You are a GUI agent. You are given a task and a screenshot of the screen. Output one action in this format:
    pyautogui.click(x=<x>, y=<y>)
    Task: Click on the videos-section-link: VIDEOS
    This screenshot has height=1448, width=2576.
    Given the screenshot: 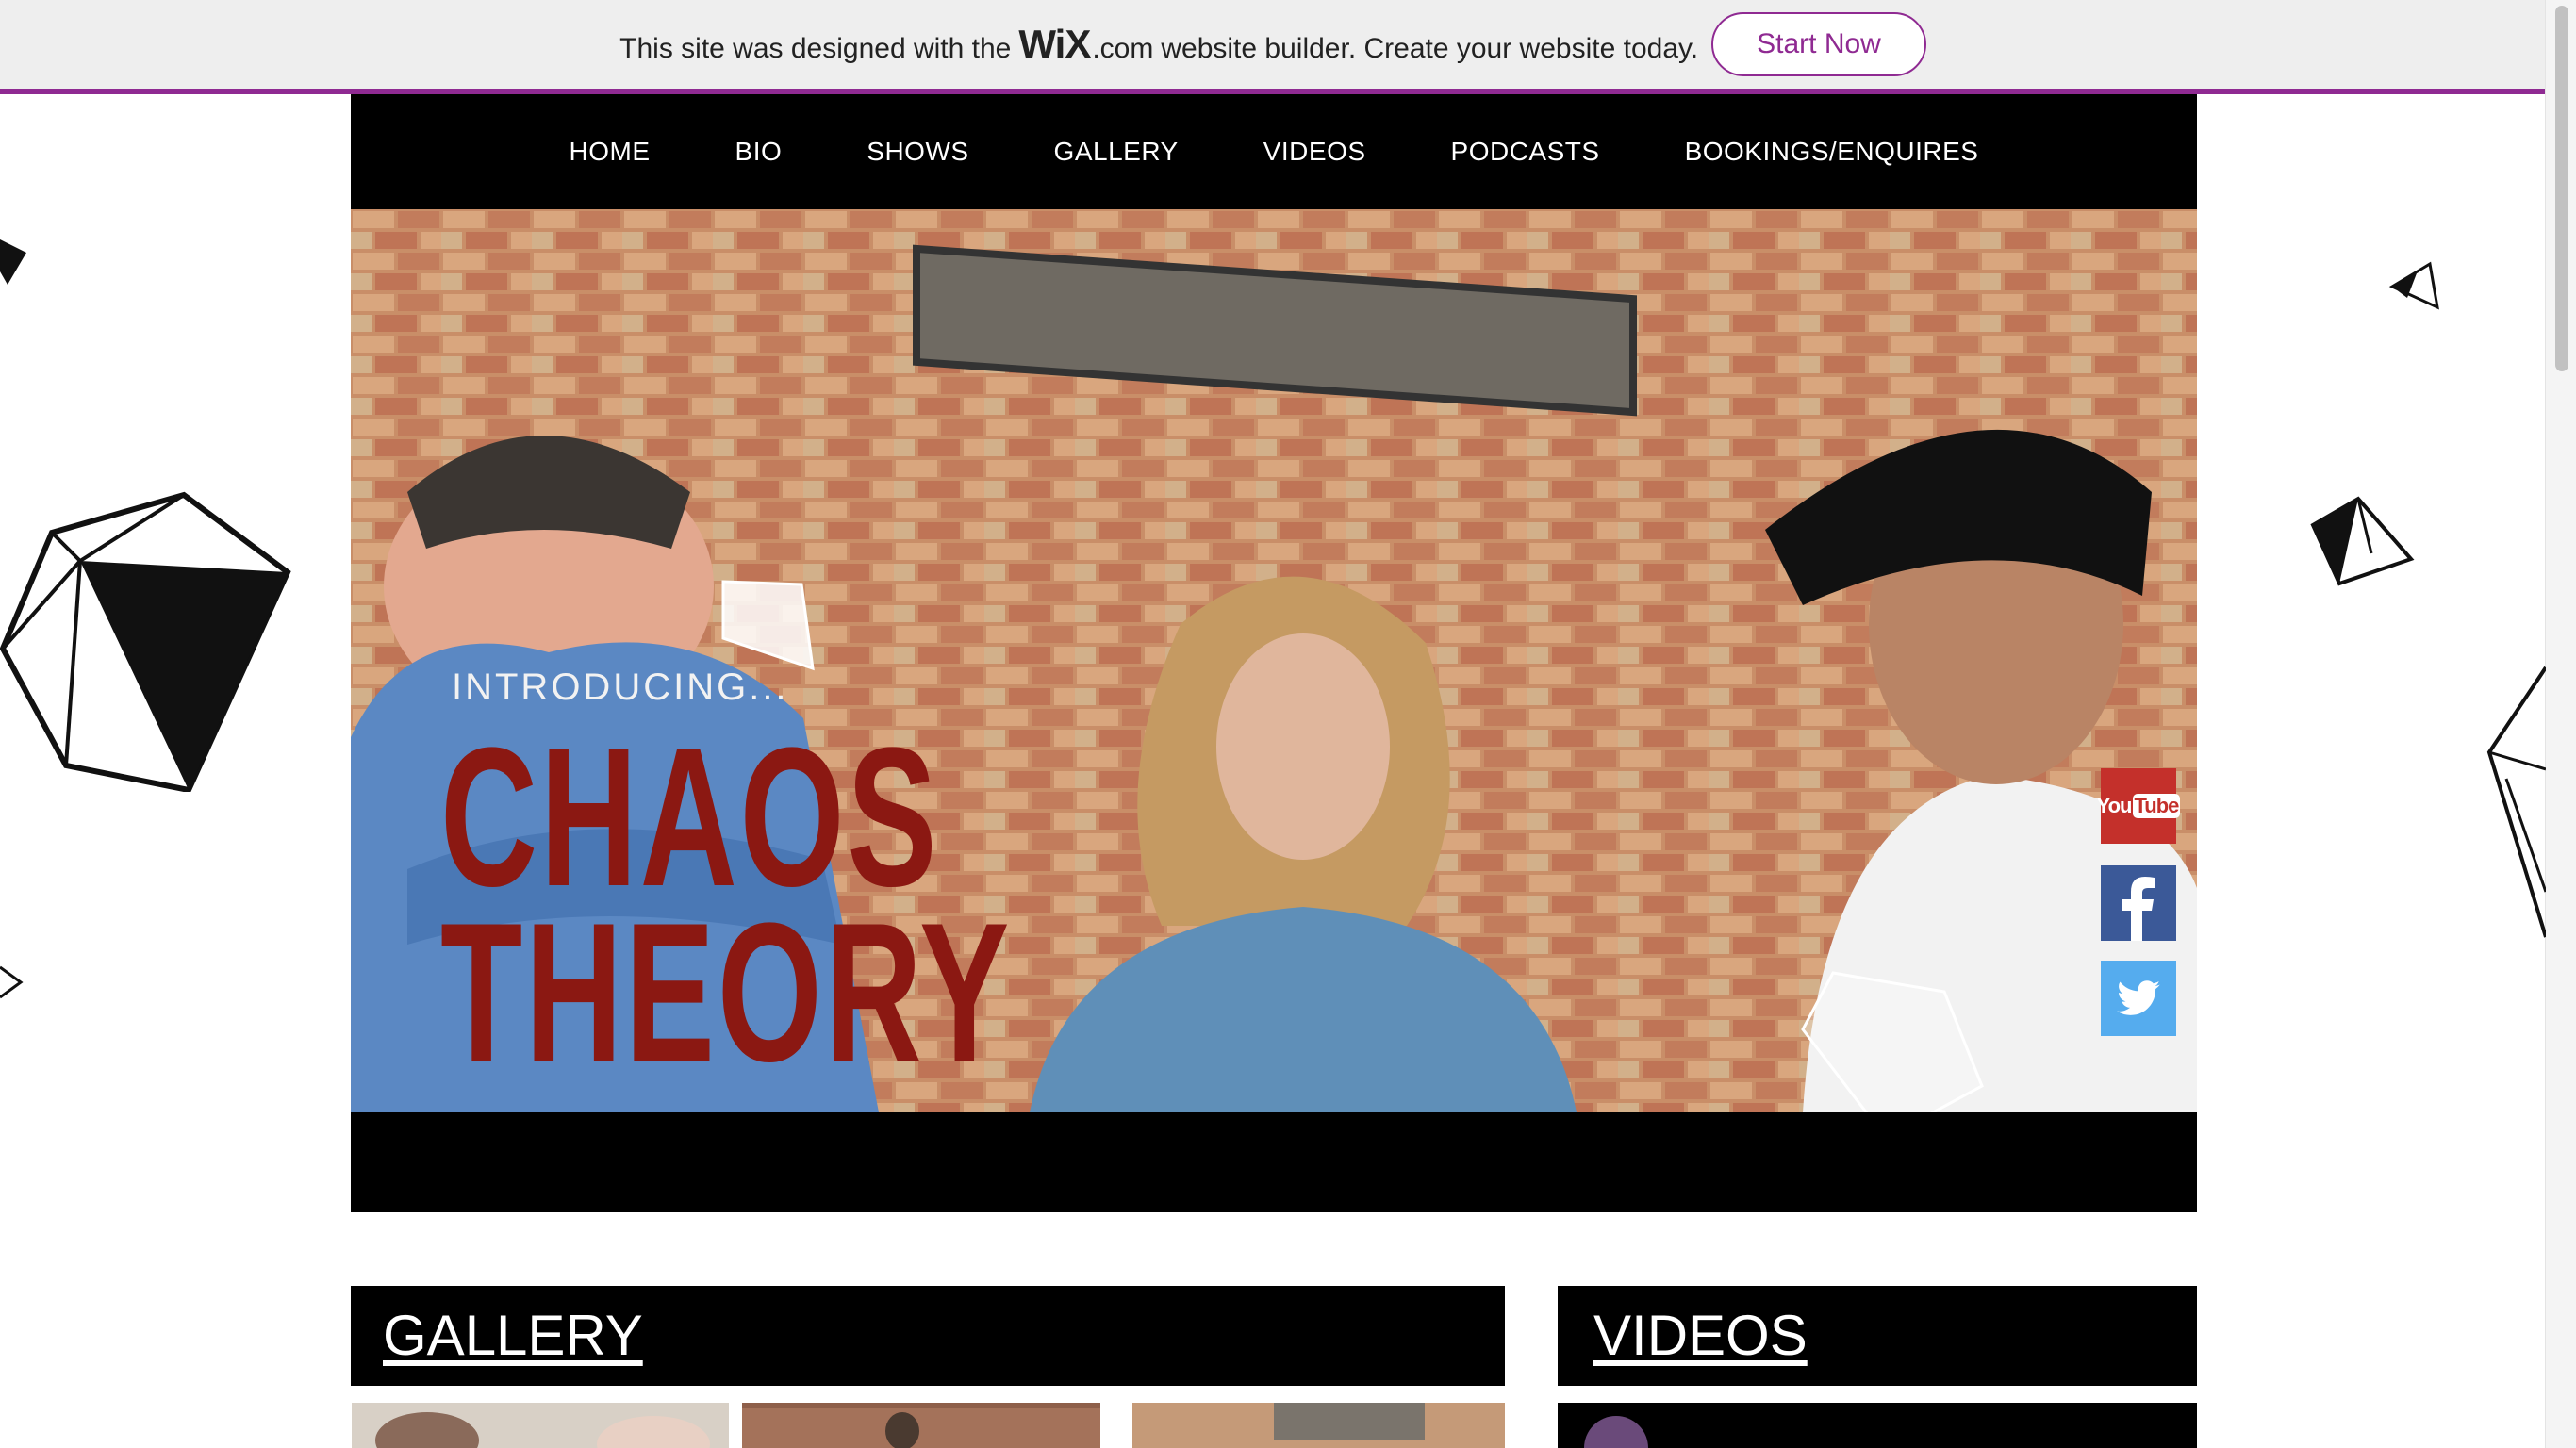 What is the action you would take?
    pyautogui.click(x=1700, y=1335)
    